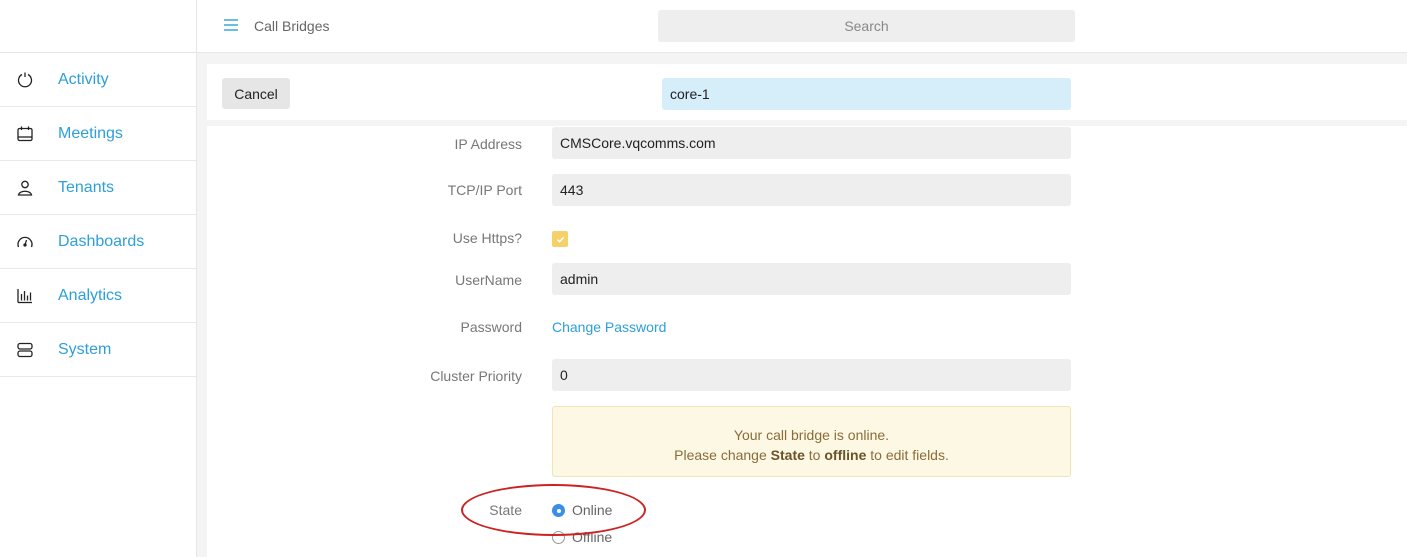 Image resolution: width=1407 pixels, height=557 pixels. Describe the element at coordinates (29, 134) in the screenshot. I see `calendar-icon` at that location.